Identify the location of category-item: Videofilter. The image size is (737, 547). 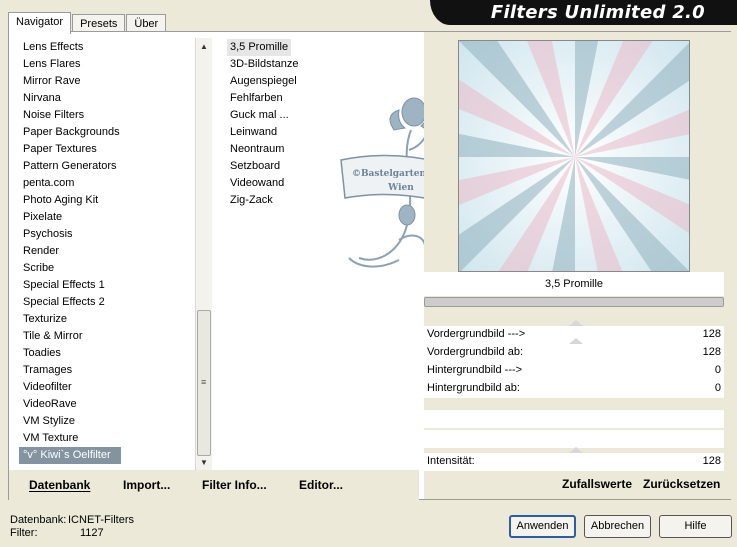
(106, 387).